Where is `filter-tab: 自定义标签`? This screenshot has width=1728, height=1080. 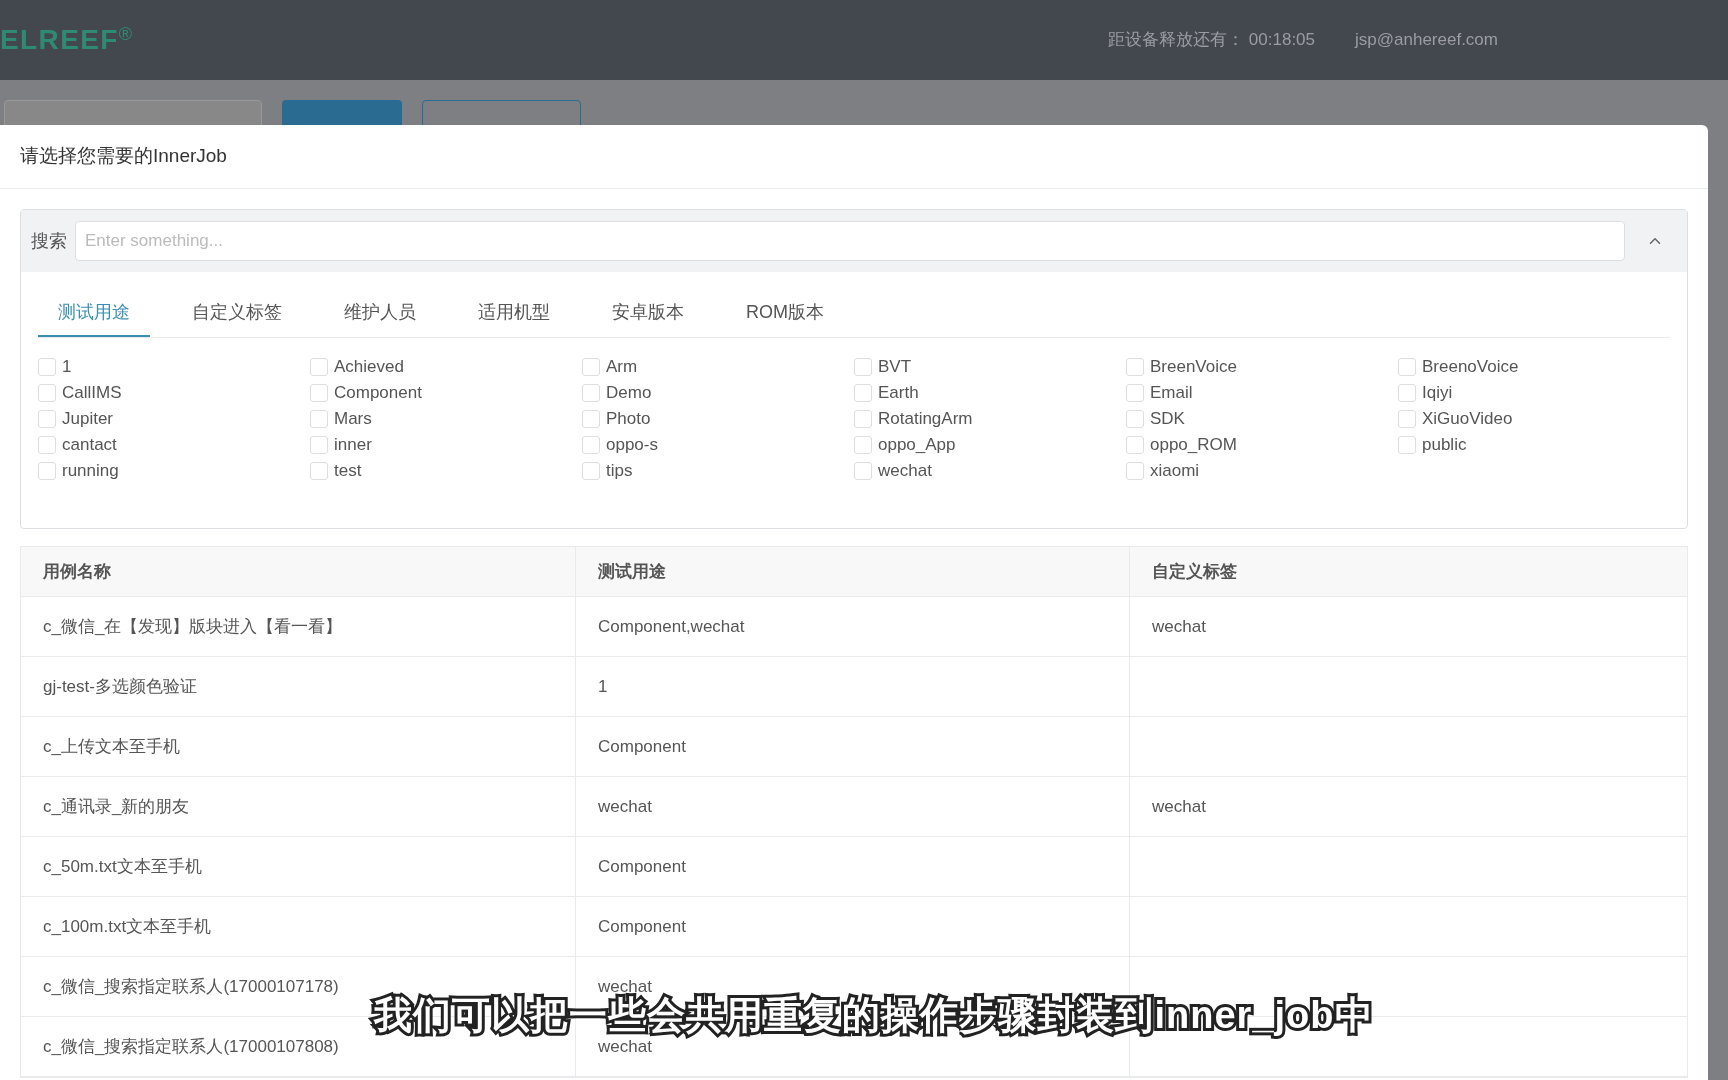
filter-tab: 自定义标签 is located at coordinates (237, 318).